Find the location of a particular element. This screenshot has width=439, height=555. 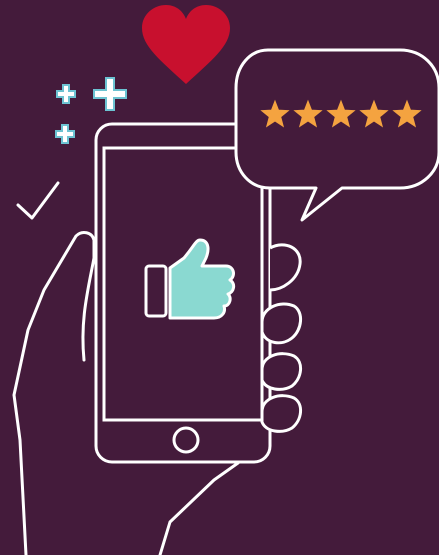

heart-icon is located at coordinates (186, 44).